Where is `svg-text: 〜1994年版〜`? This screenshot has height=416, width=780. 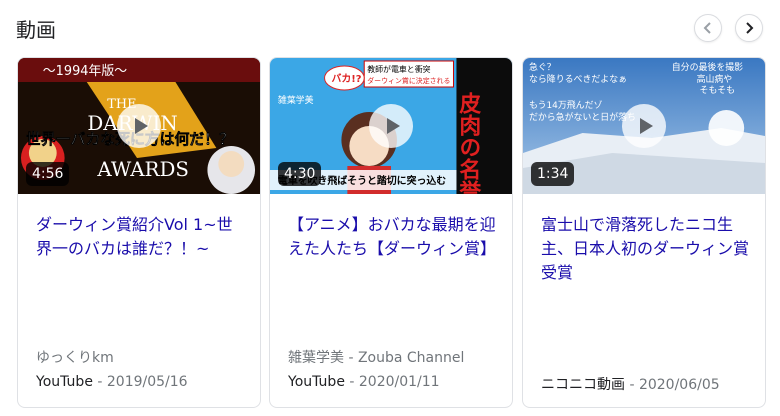 svg-text: 〜1994年版〜 is located at coordinates (85, 71).